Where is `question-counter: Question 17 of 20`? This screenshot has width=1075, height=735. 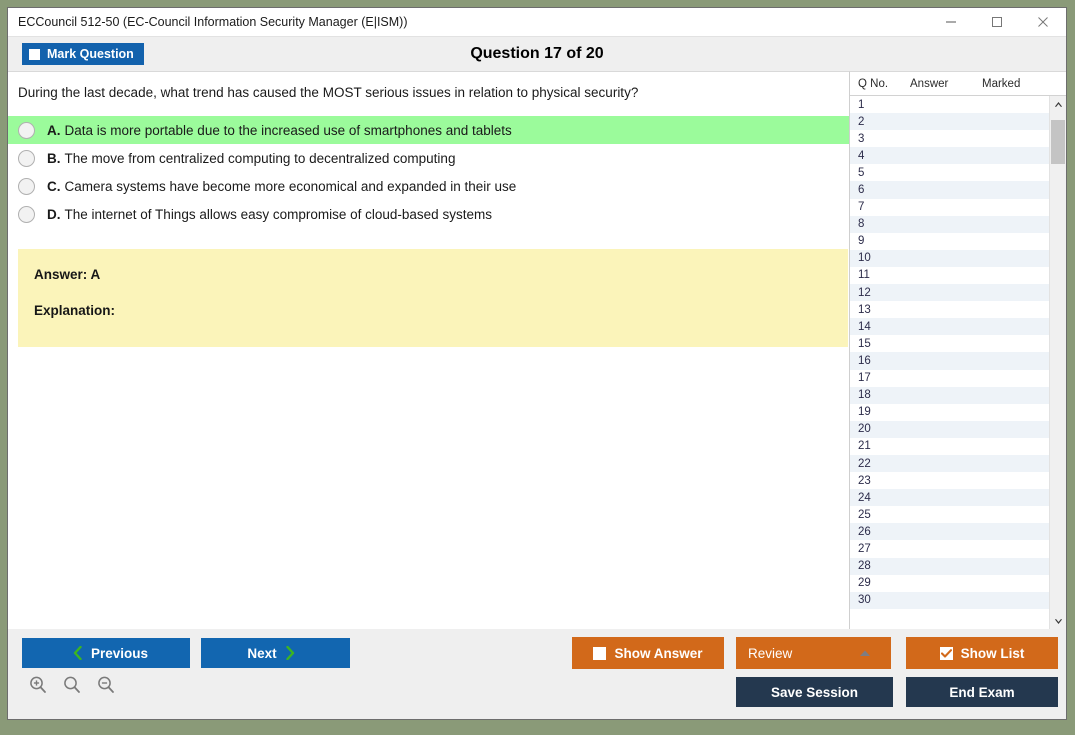
question-counter: Question 17 of 20 is located at coordinates (537, 53).